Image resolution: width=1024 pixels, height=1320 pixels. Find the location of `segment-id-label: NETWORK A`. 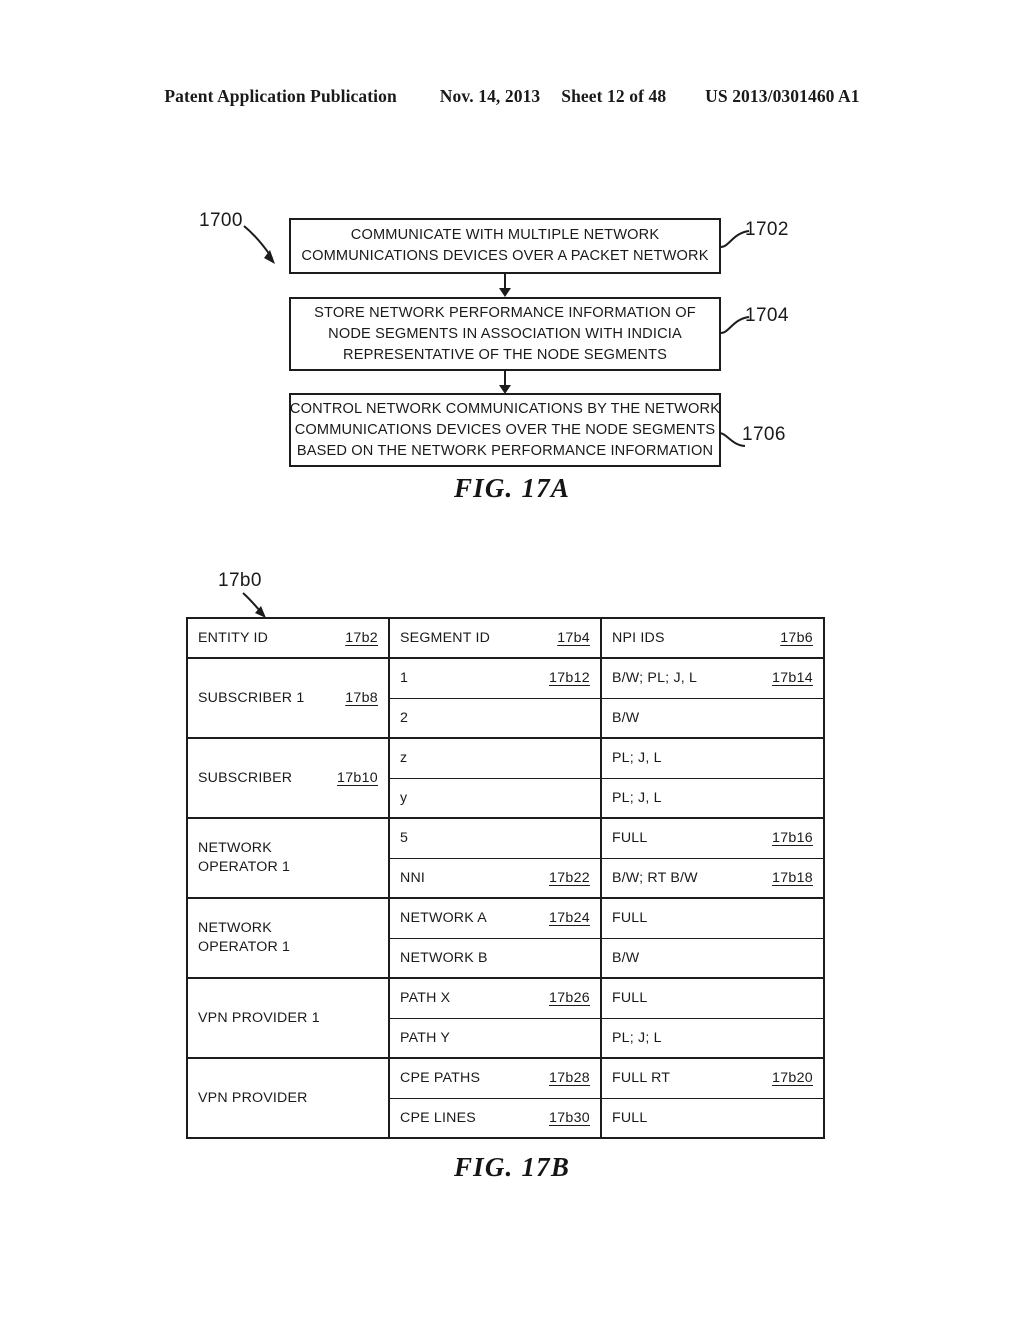

segment-id-label: NETWORK A is located at coordinates (443, 918).